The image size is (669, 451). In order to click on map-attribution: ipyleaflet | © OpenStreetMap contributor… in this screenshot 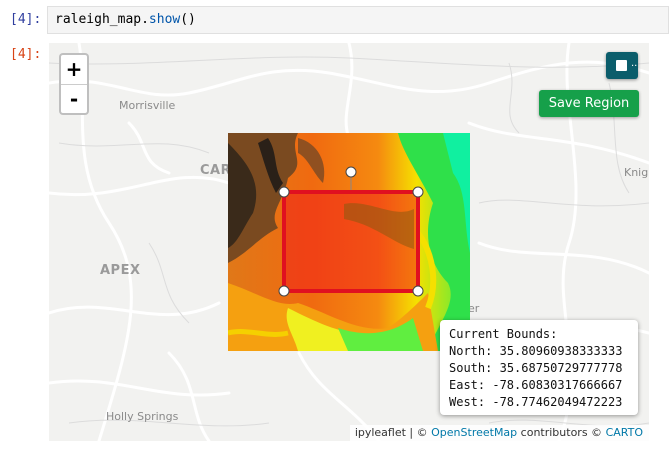, I will do `click(499, 433)`.